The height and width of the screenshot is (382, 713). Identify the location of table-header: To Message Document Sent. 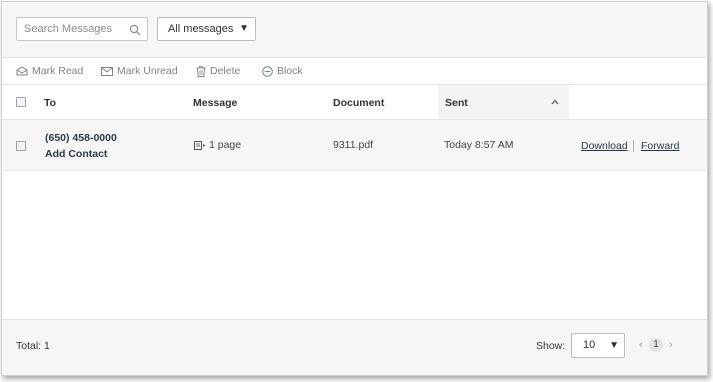
(354, 102).